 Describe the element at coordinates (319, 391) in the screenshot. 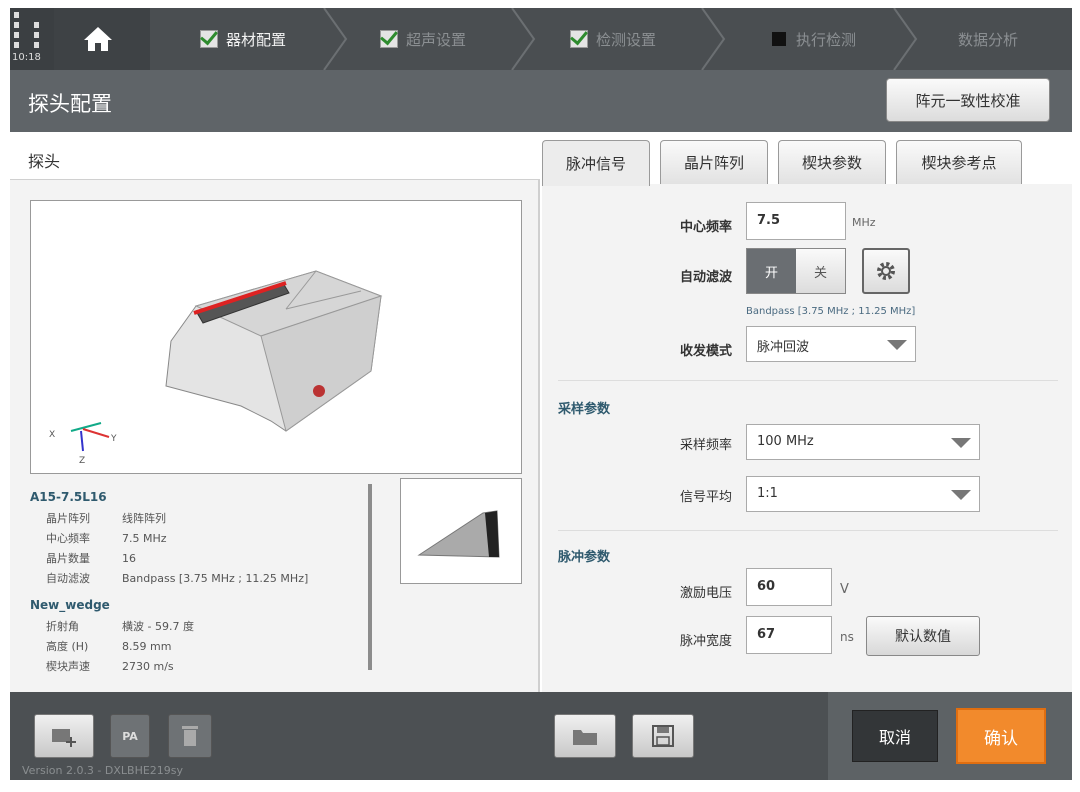

I see `reference-point-marker` at that location.